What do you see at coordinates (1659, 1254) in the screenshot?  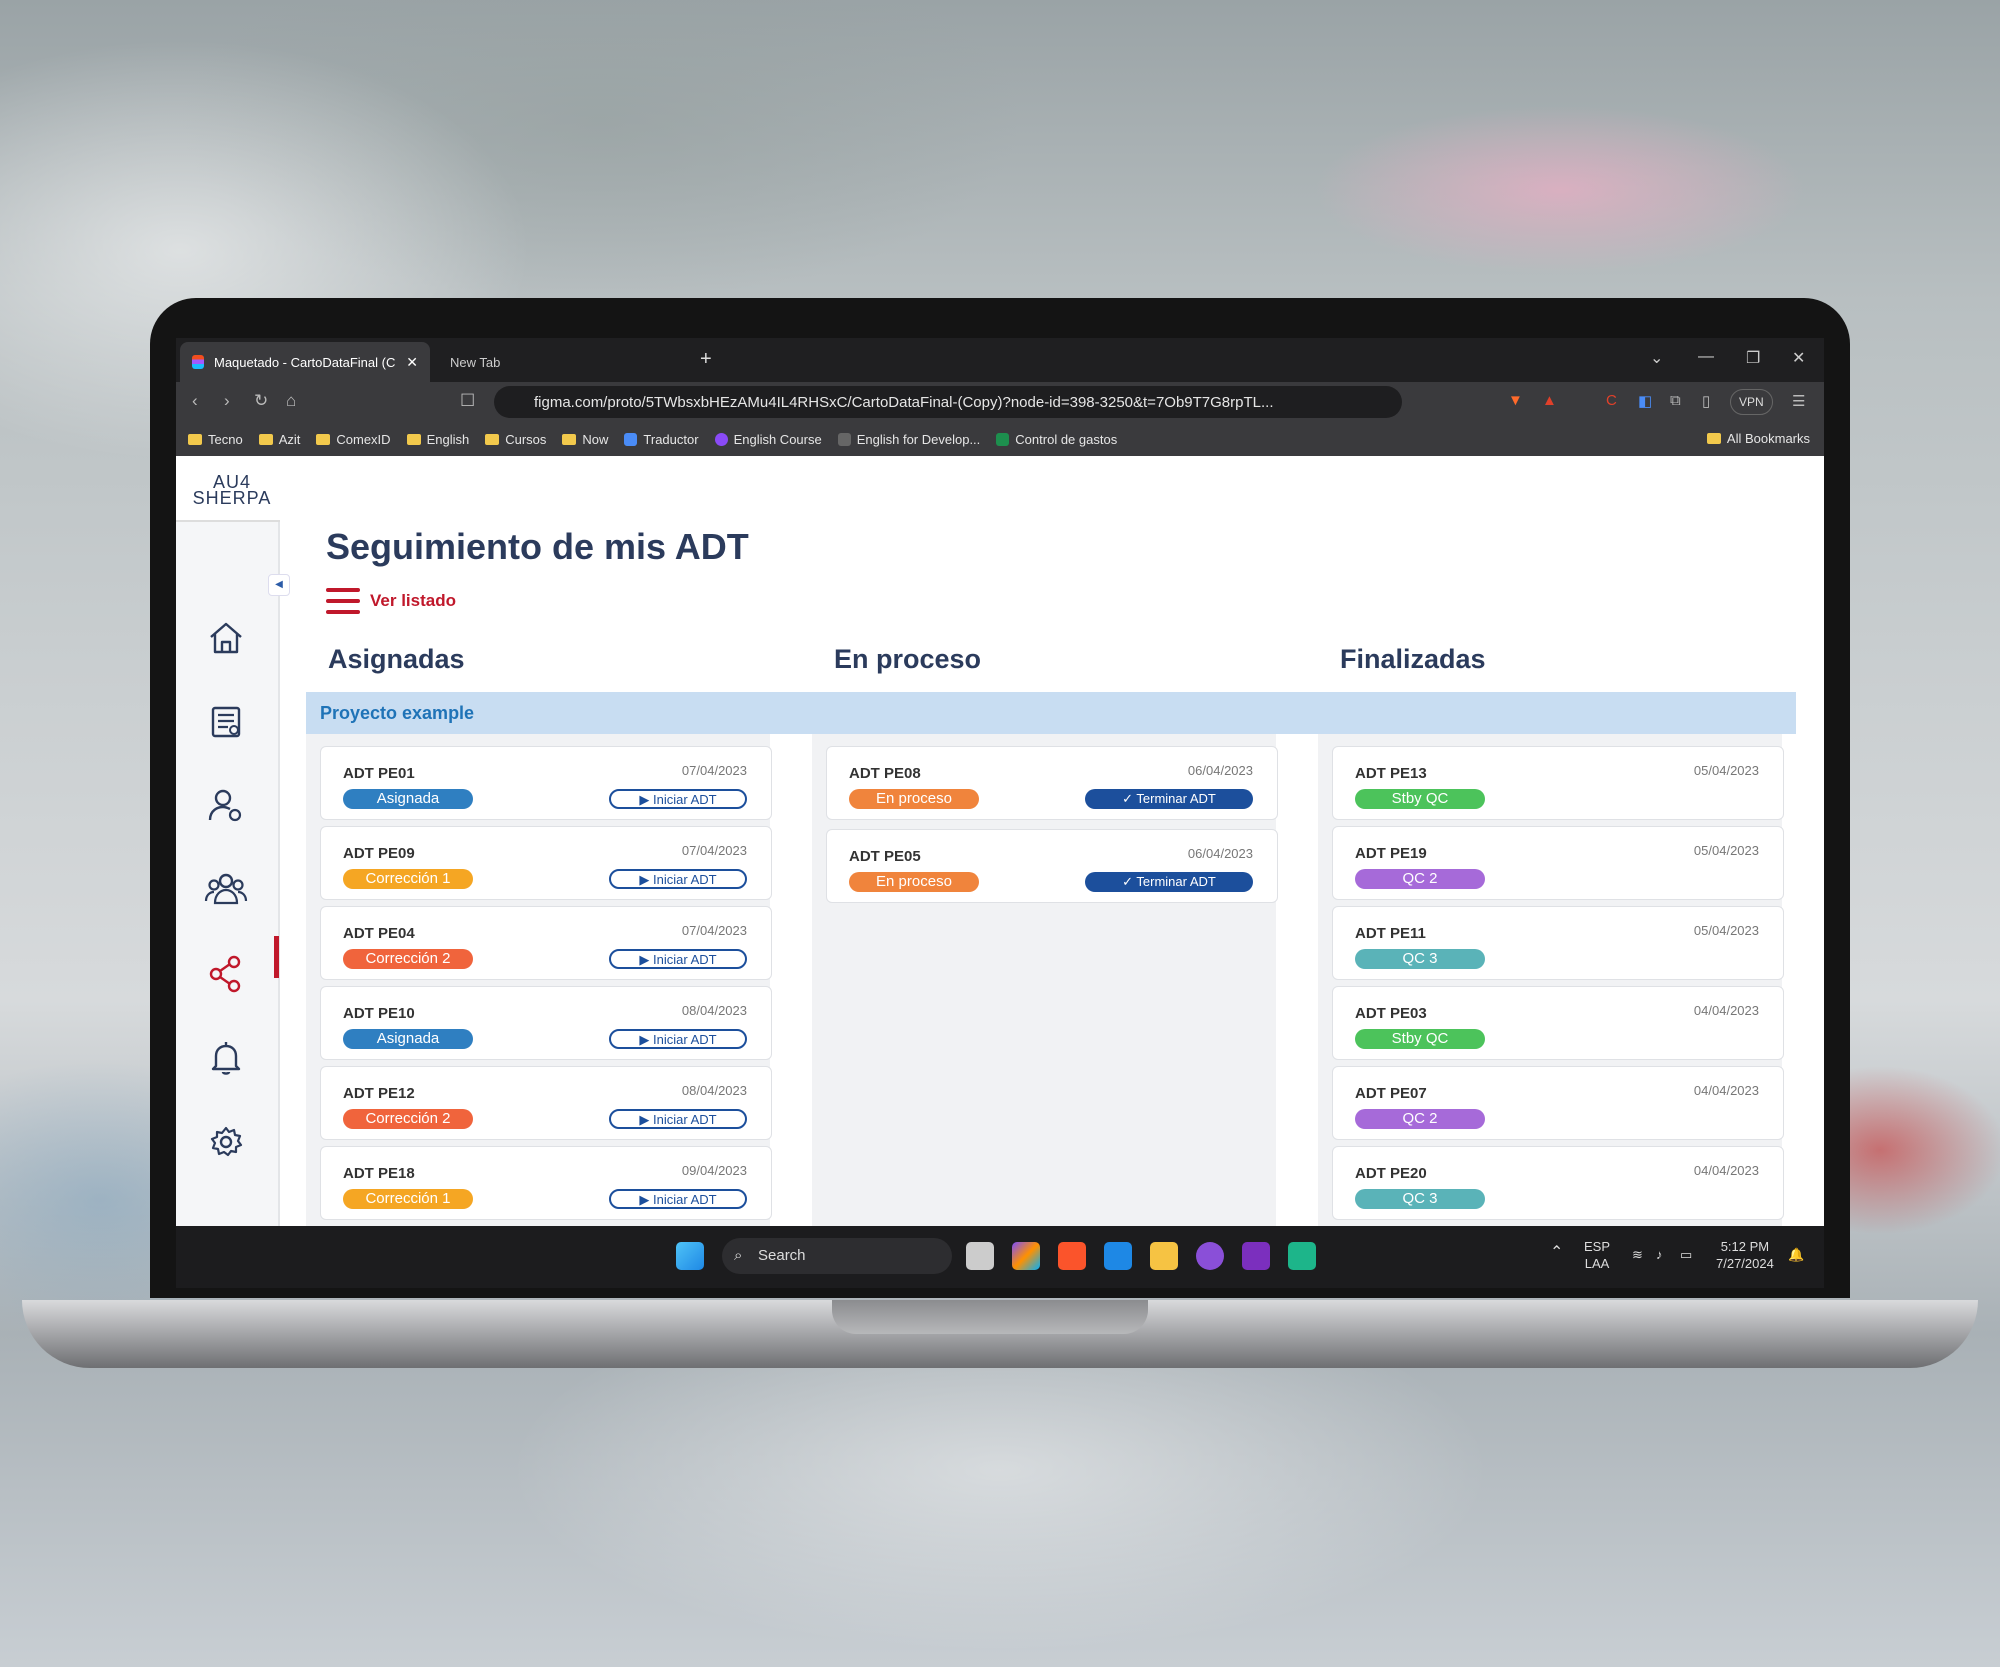 I see `volume-icon: ♪` at bounding box center [1659, 1254].